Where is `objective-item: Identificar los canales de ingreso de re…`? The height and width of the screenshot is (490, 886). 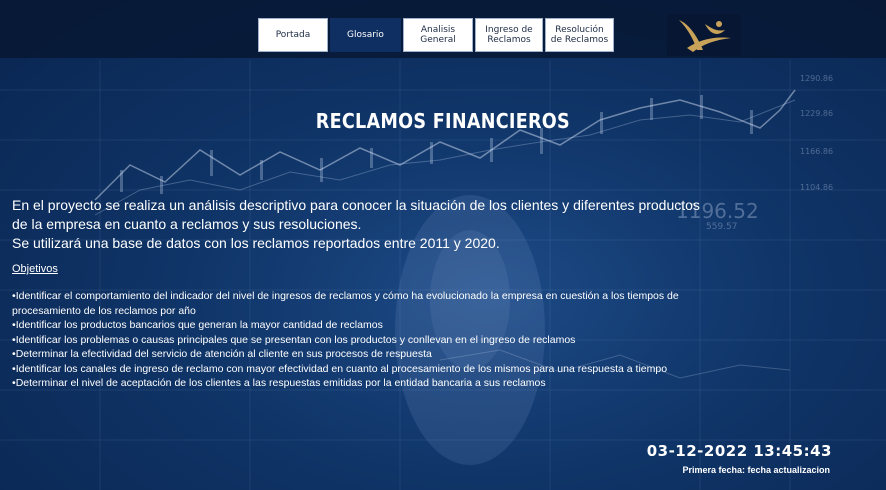
objective-item: Identificar los canales de ingreso de re… is located at coordinates (347, 369).